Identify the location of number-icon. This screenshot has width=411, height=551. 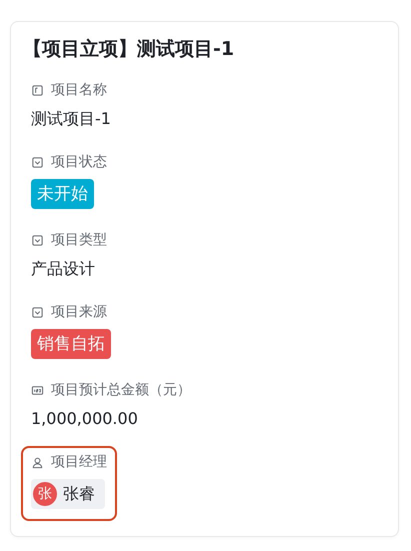
(37, 390).